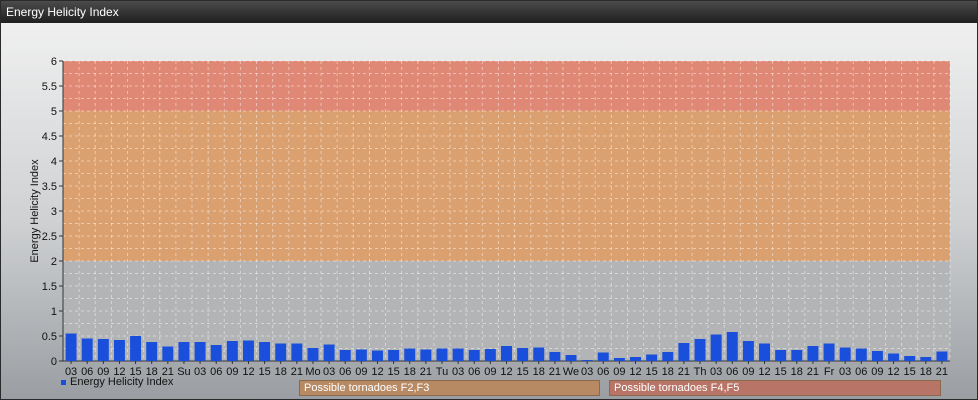 The width and height of the screenshot is (978, 400). What do you see at coordinates (312, 372) in the screenshot?
I see `x-tick-label: Mo` at bounding box center [312, 372].